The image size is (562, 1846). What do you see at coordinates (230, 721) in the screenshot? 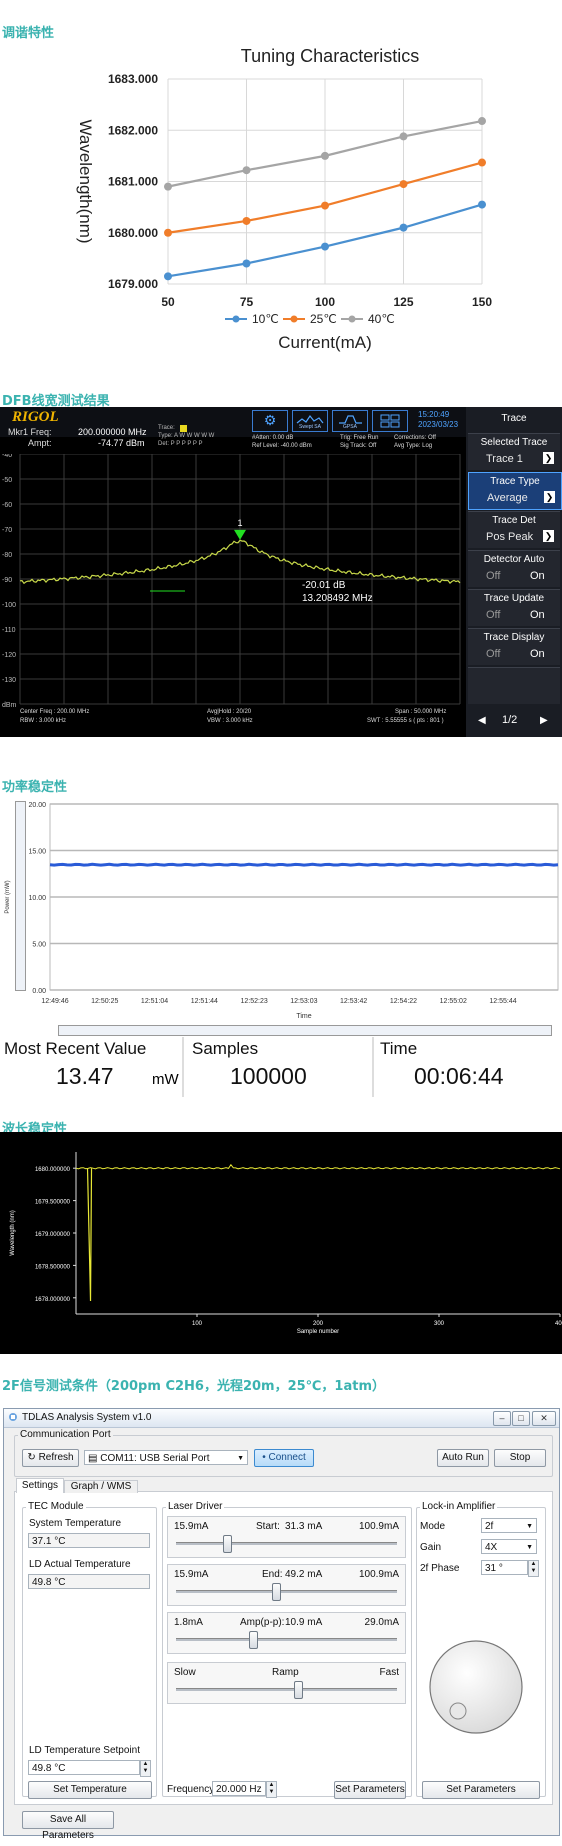
I see `vbw: VBW : 3.000 kHz` at bounding box center [230, 721].